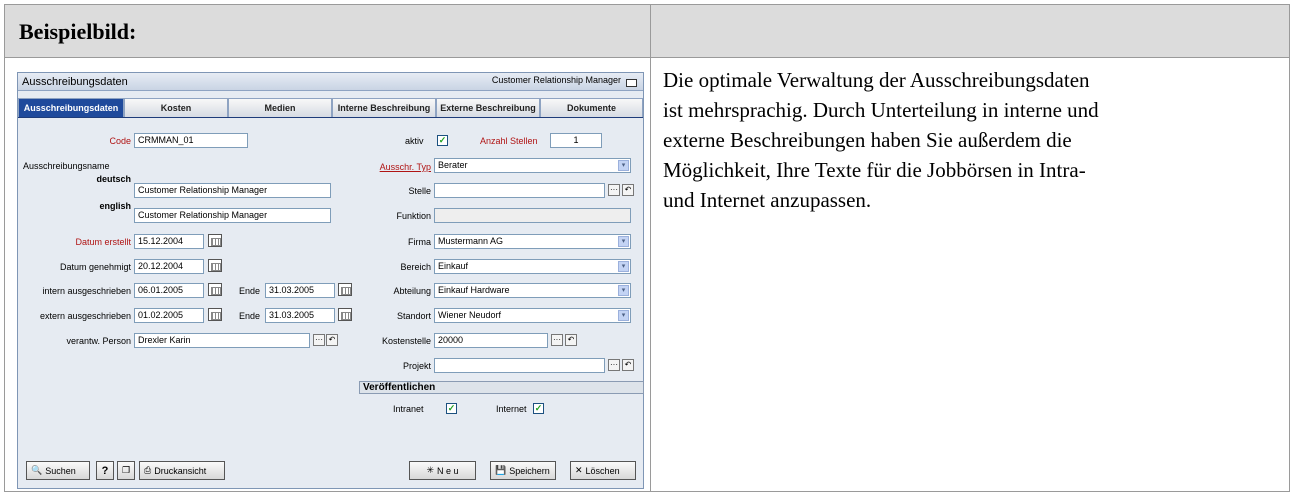 Image resolution: width=1293 pixels, height=496 pixels. What do you see at coordinates (647, 31) in the screenshot?
I see `header-row: Beispielbild:` at bounding box center [647, 31].